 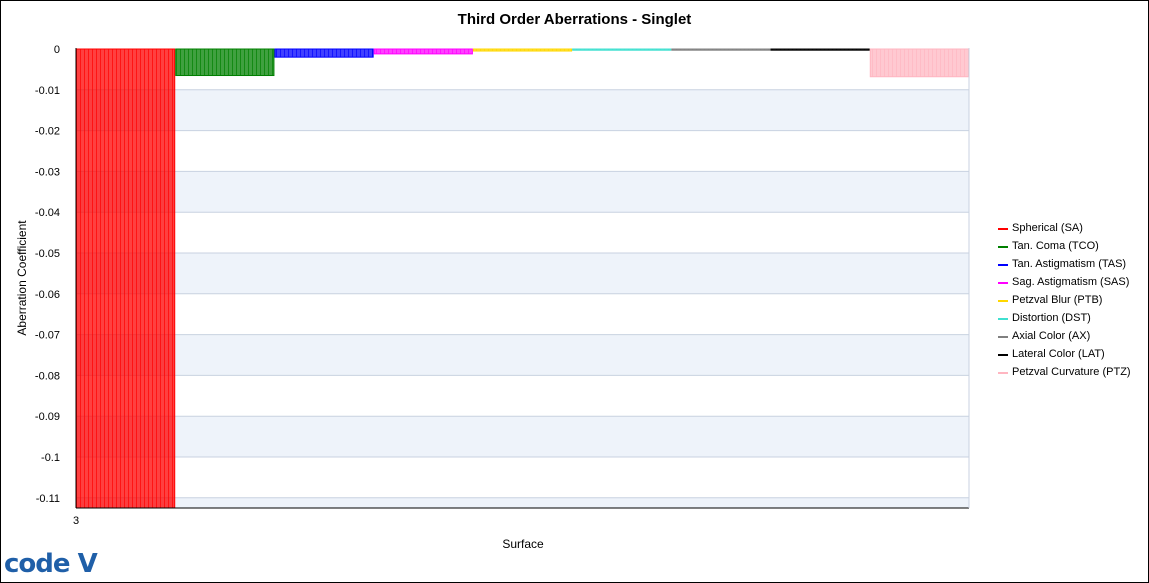 What do you see at coordinates (76, 521) in the screenshot?
I see `x-tick-label: 3` at bounding box center [76, 521].